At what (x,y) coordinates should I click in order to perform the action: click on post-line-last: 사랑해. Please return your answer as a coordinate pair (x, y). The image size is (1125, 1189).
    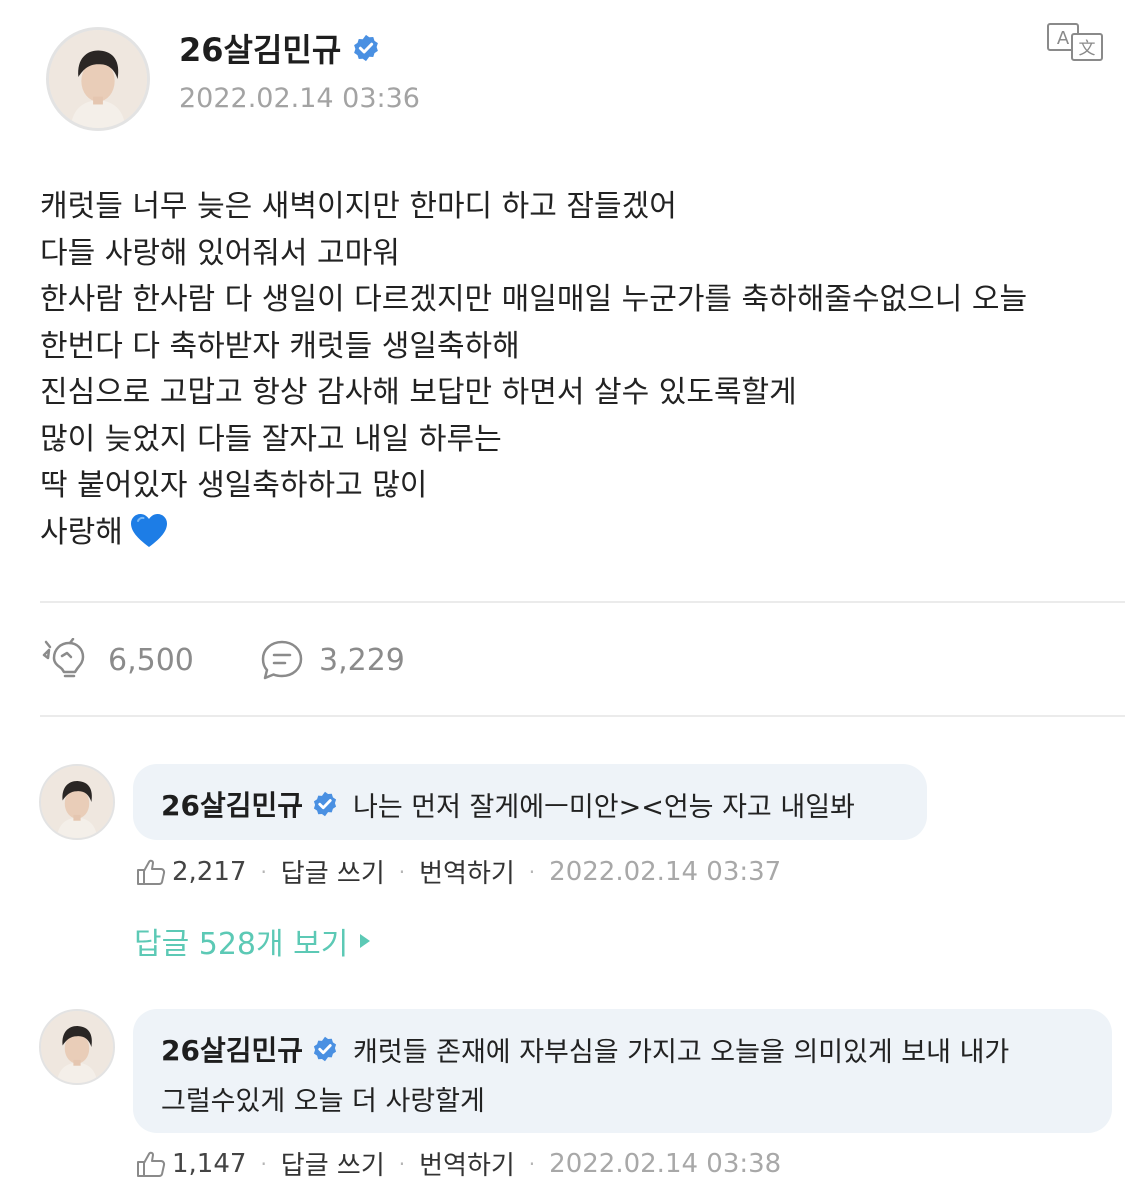
    Looking at the image, I should click on (575, 533).